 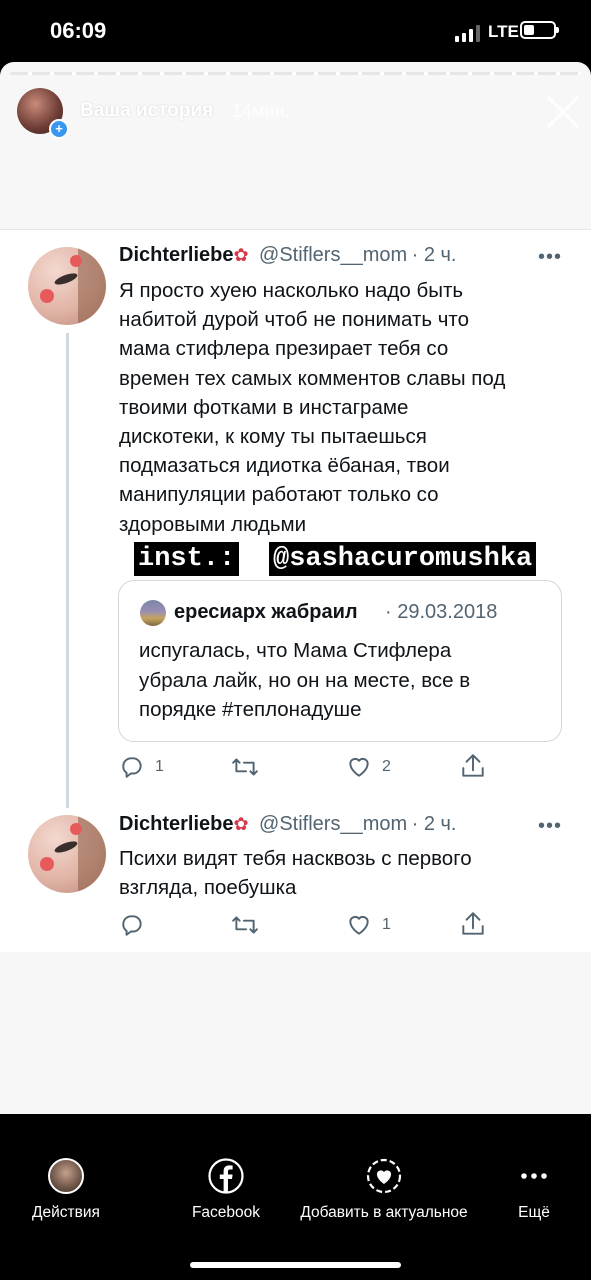 What do you see at coordinates (226, 1176) in the screenshot?
I see `facebook-icon` at bounding box center [226, 1176].